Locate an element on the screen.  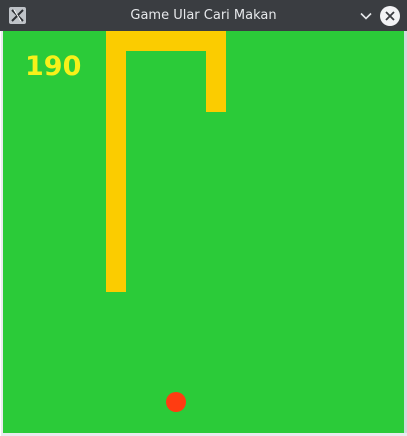
close-button is located at coordinates (390, 16).